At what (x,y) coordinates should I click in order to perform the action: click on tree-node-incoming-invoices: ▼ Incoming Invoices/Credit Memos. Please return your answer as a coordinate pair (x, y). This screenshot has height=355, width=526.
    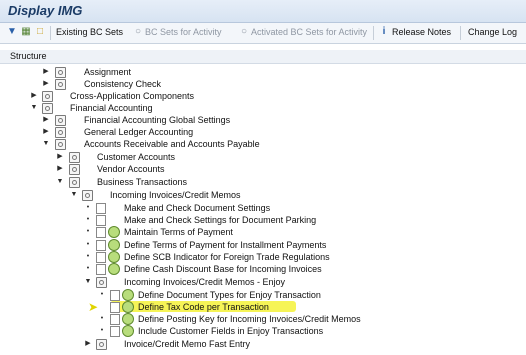
    Looking at the image, I should click on (263, 195).